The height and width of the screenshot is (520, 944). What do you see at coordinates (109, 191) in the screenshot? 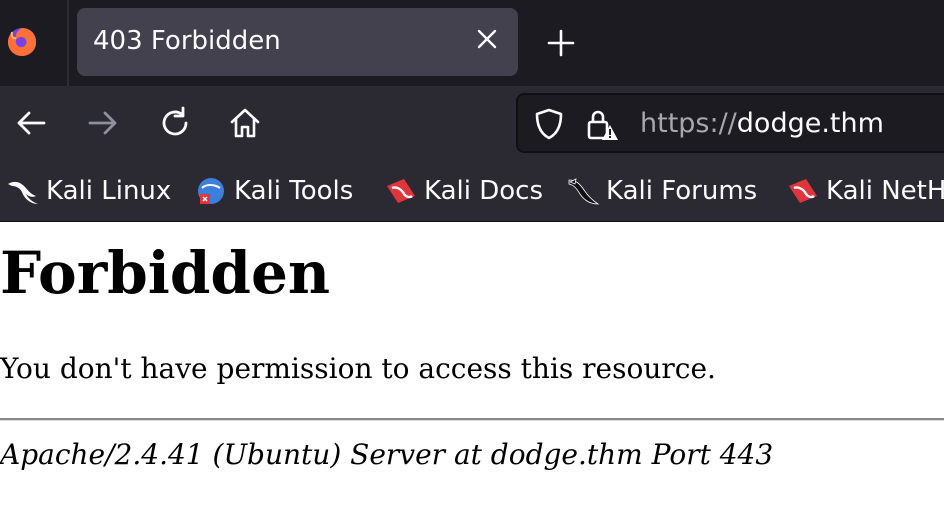
I see `bookmark-label: Kali Linux` at bounding box center [109, 191].